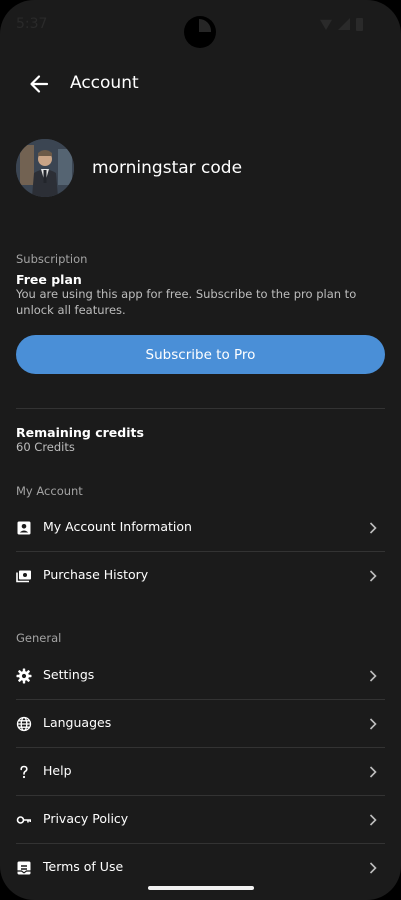 The height and width of the screenshot is (900, 401). What do you see at coordinates (57, 770) in the screenshot?
I see `menu-item-label: Help` at bounding box center [57, 770].